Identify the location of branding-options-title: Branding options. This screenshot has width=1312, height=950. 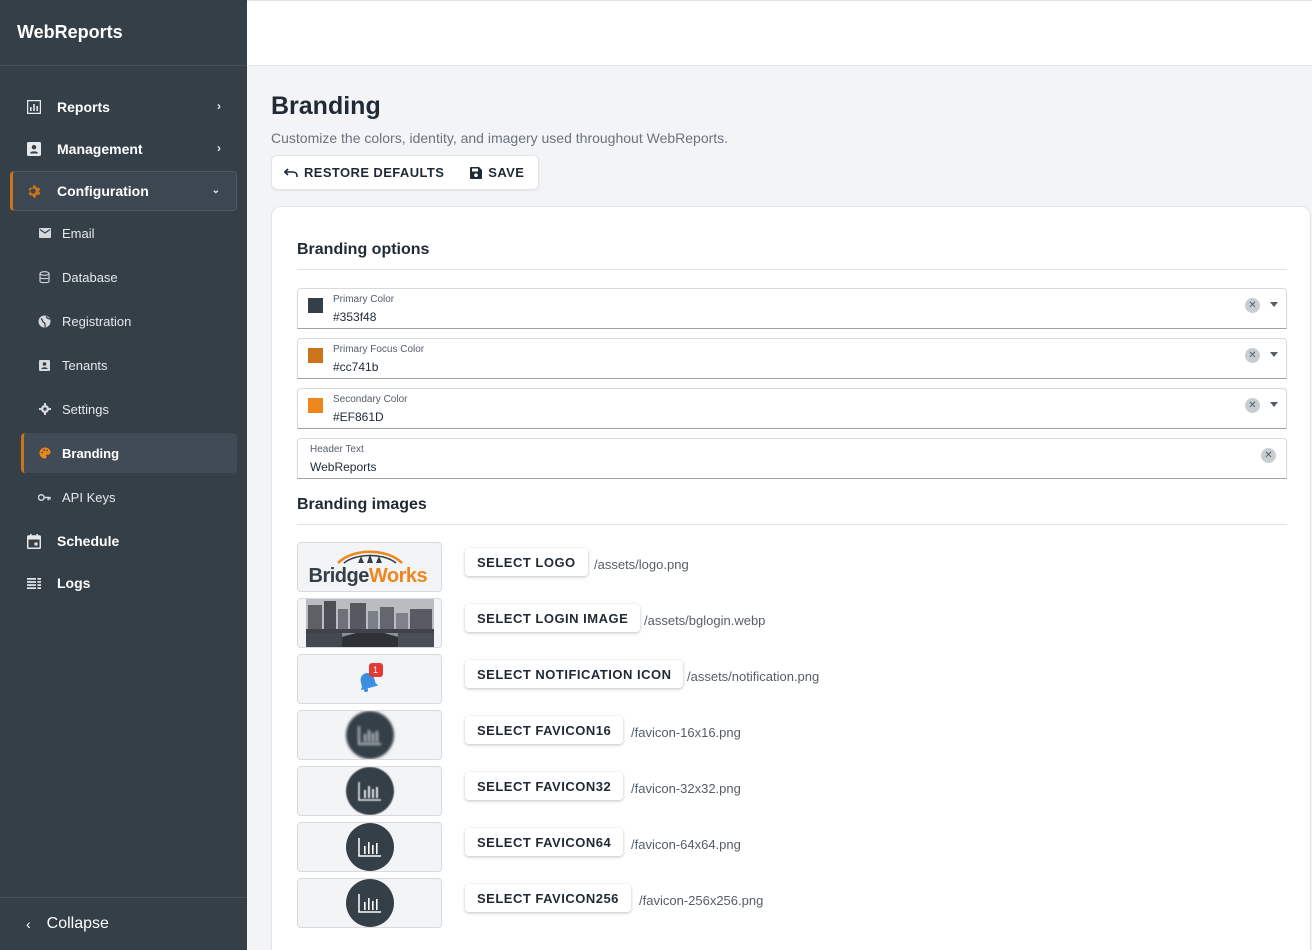
(363, 249).